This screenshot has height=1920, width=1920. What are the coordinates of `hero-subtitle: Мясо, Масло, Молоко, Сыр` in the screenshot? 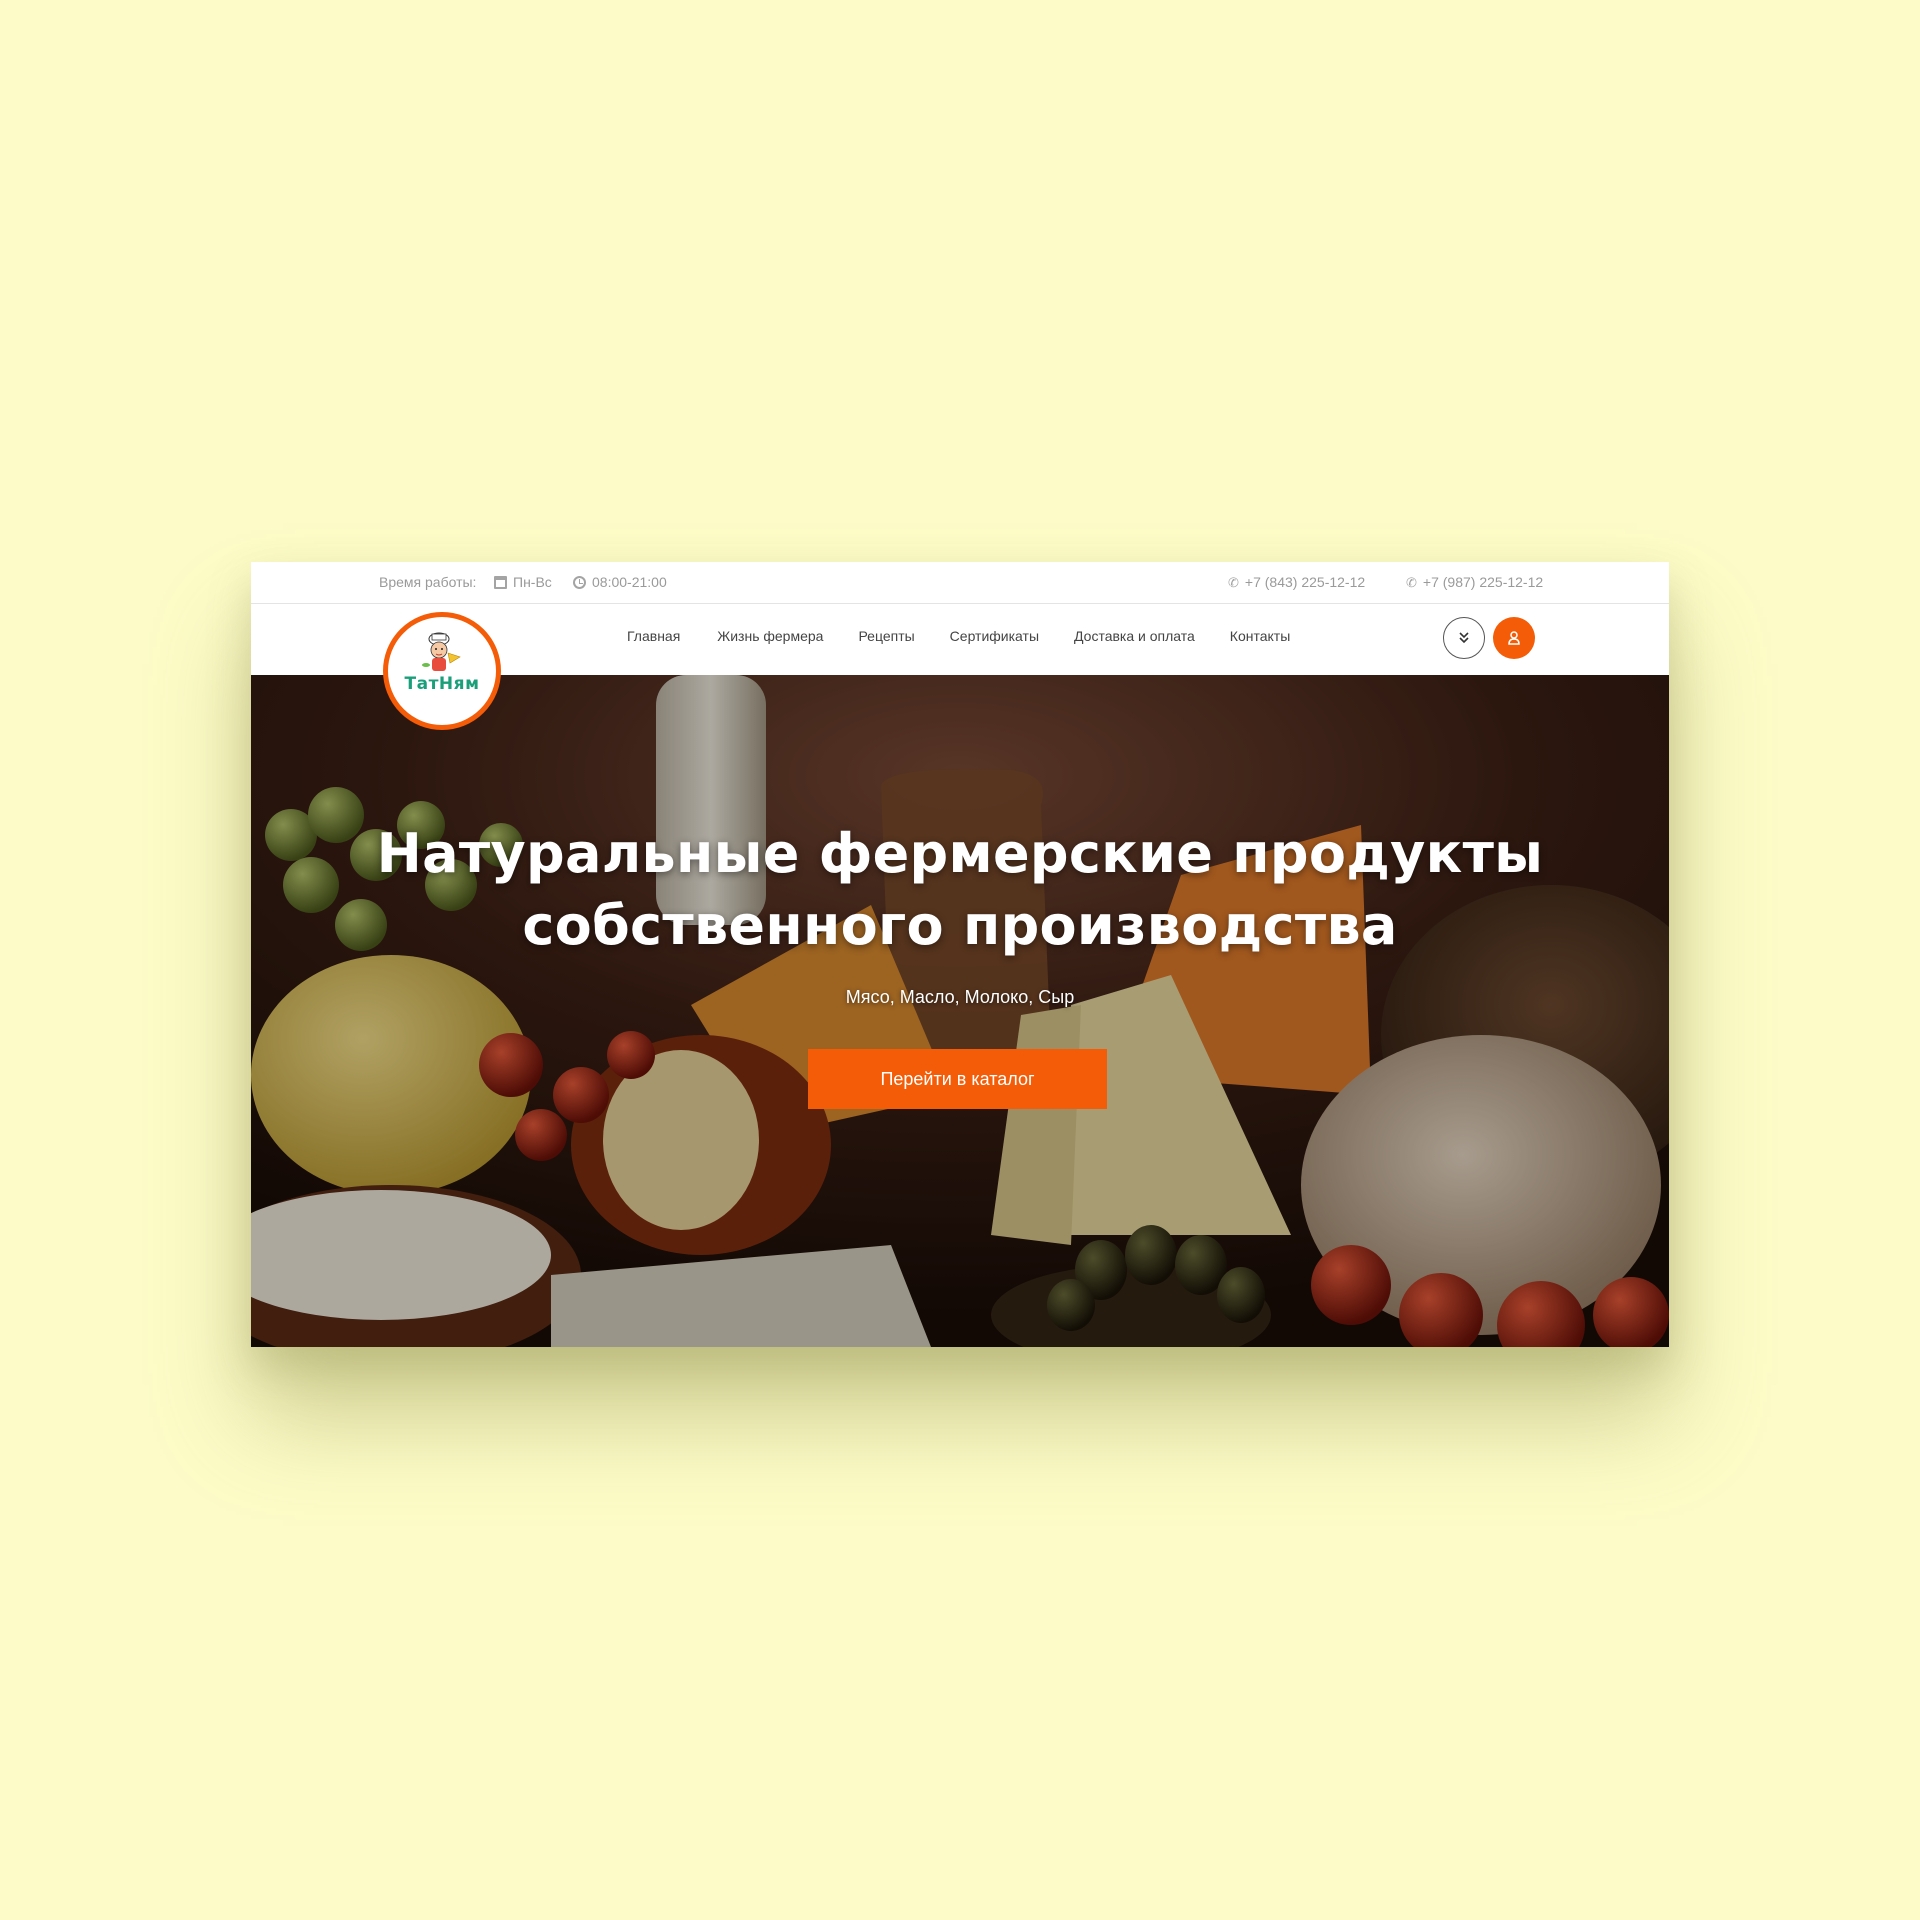 It's located at (960, 997).